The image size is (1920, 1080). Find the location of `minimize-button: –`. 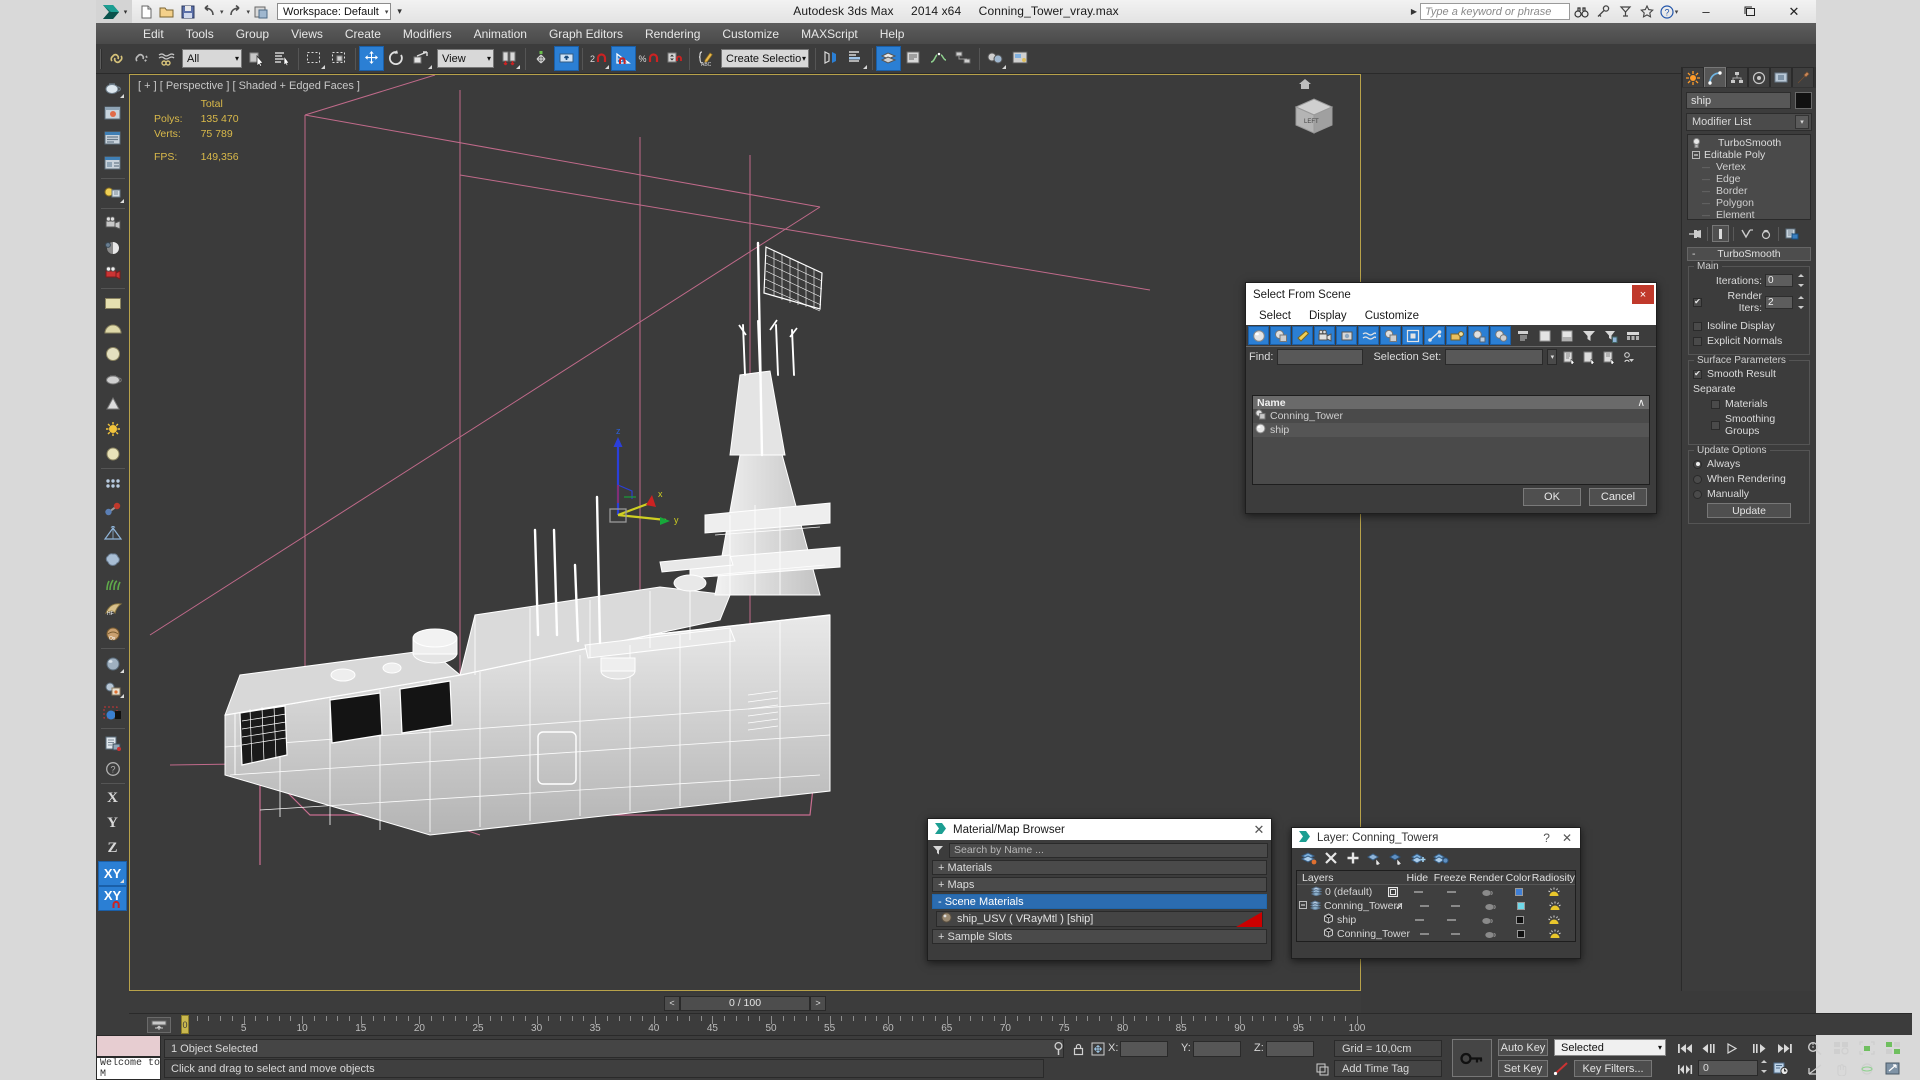

minimize-button: – is located at coordinates (1706, 11).